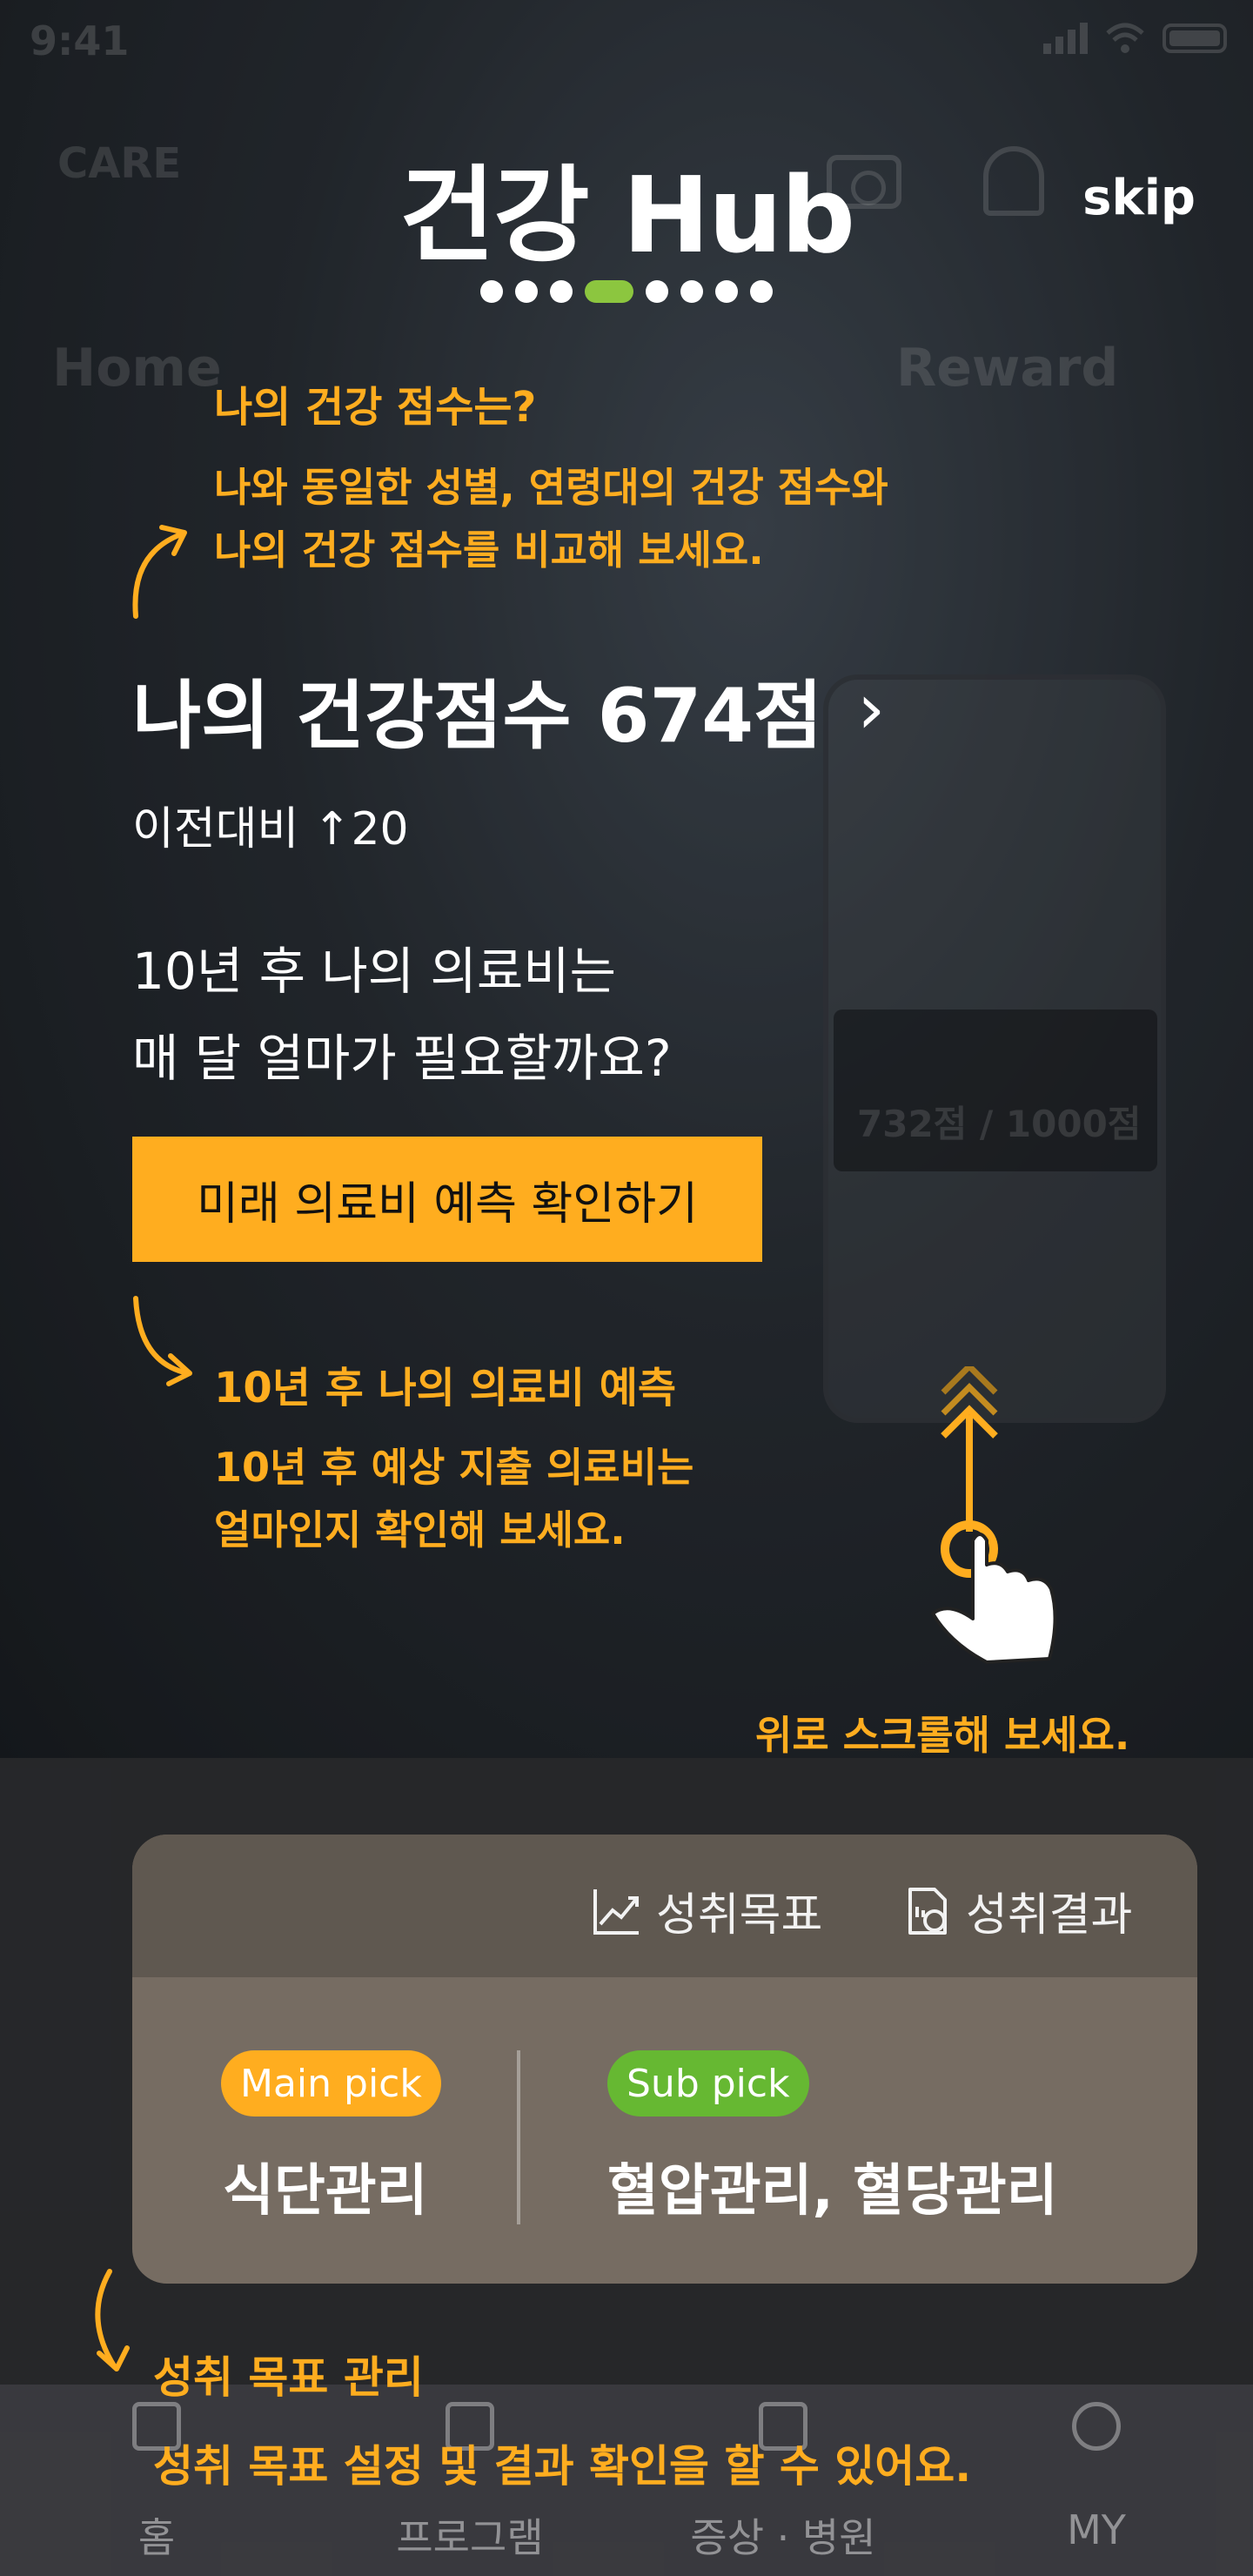  What do you see at coordinates (325, 2191) in the screenshot?
I see `main-pick-value: 식단관리` at bounding box center [325, 2191].